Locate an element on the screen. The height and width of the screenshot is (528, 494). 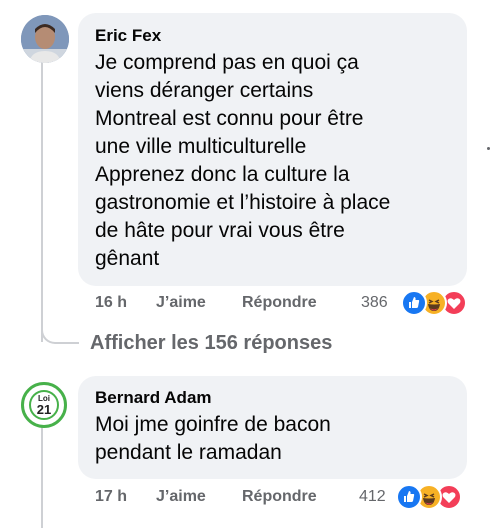
comment-text-line: gênant is located at coordinates (127, 258).